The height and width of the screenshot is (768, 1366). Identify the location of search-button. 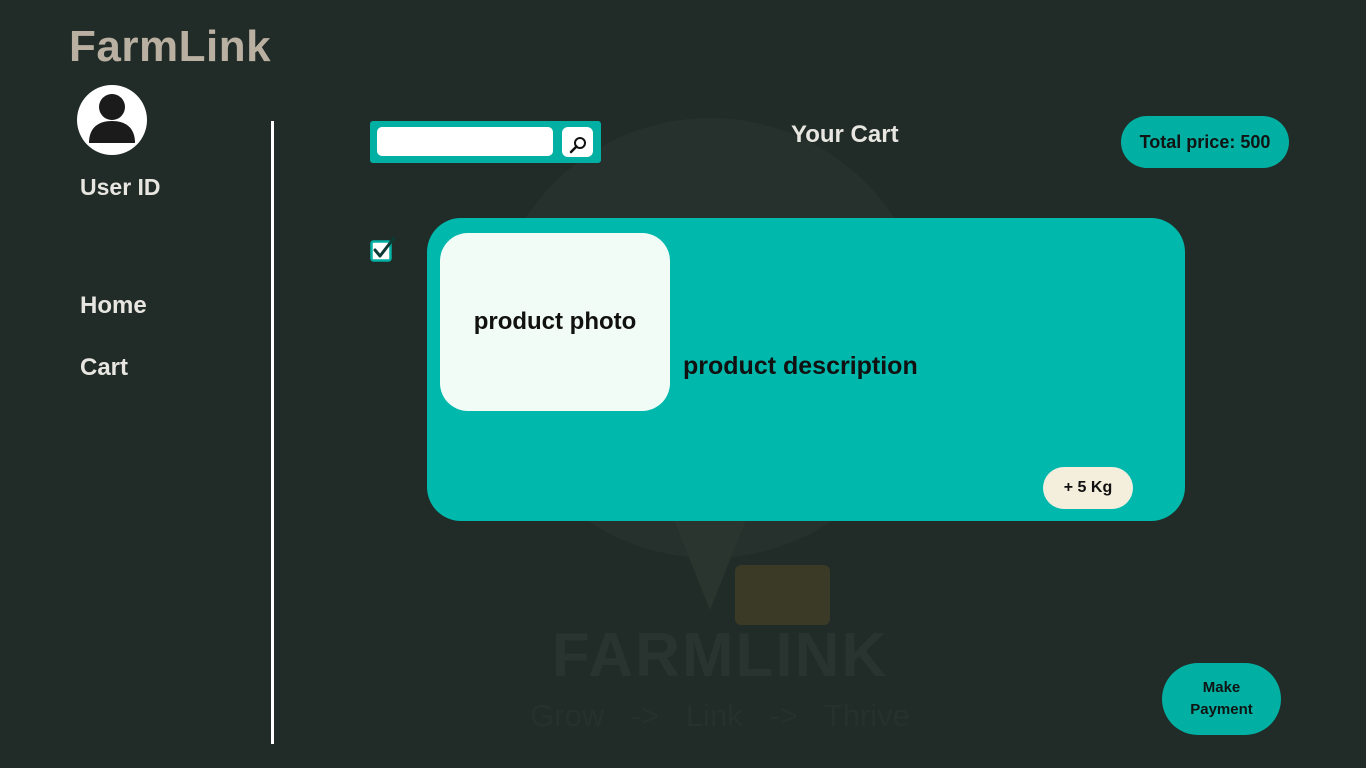
(577, 142).